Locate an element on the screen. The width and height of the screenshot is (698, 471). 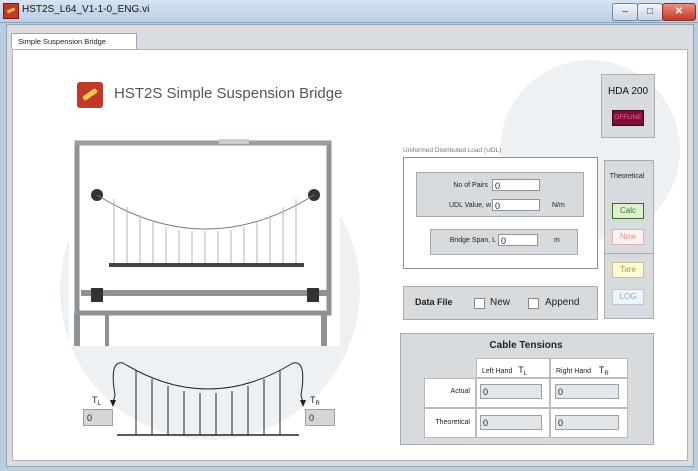
new-file-label: New is located at coordinates (500, 302).